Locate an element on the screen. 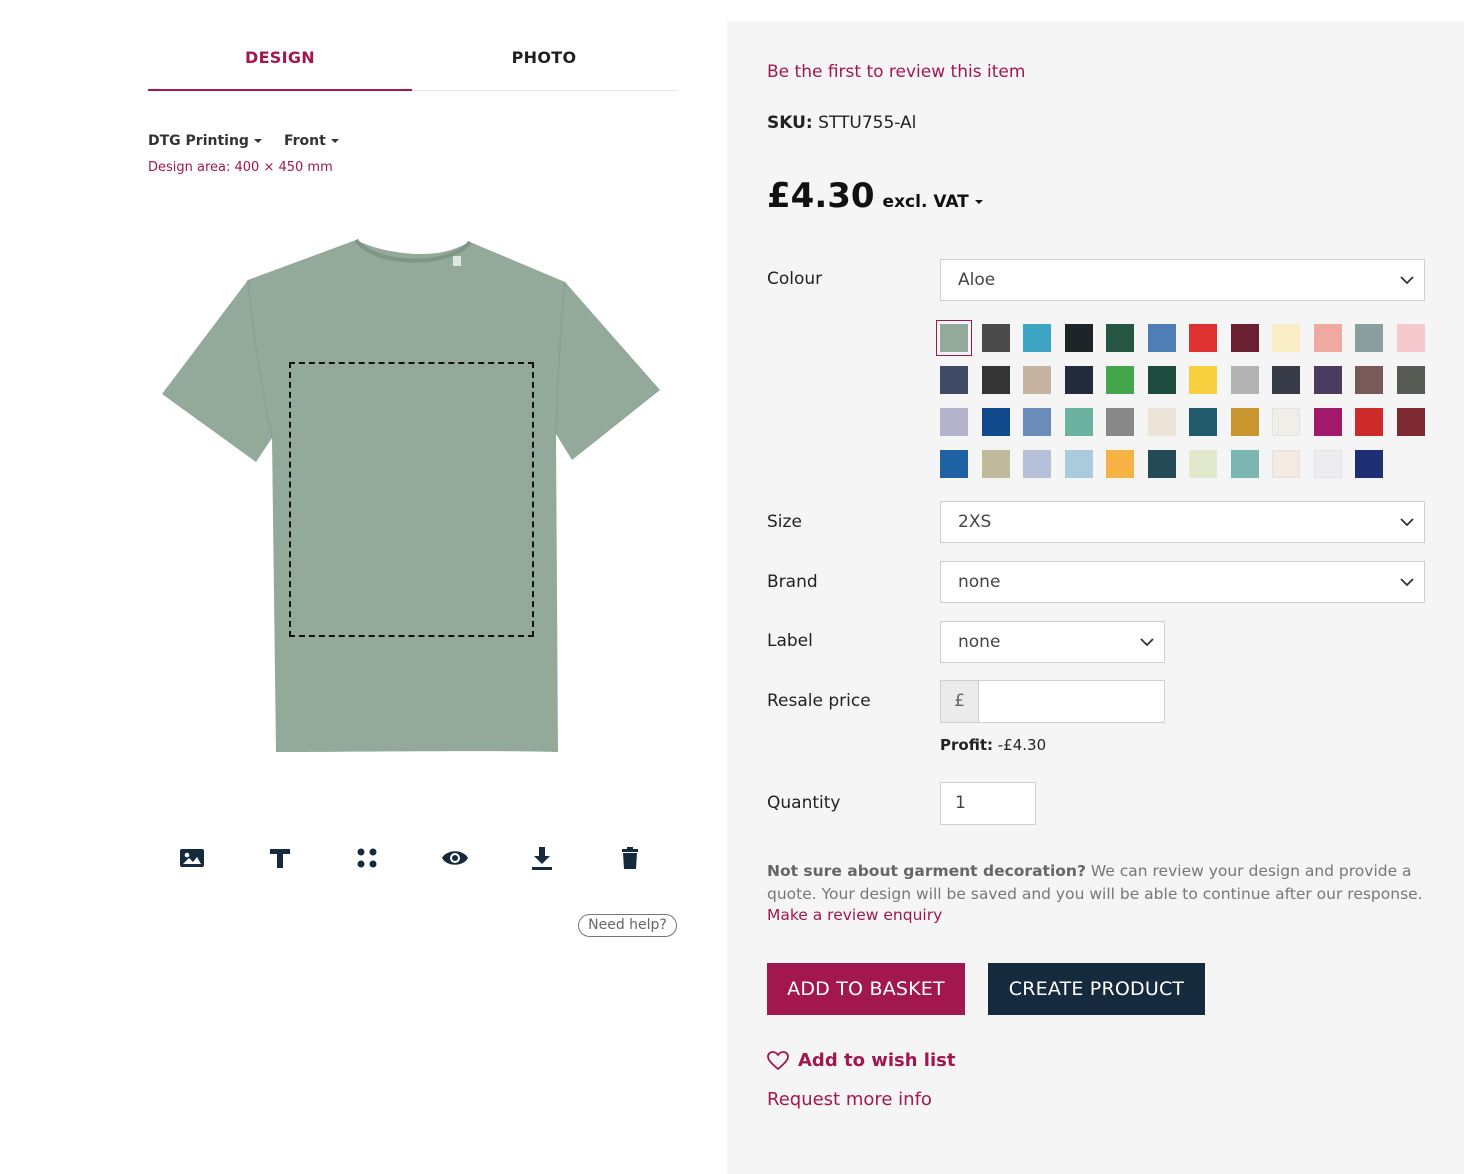  review-link: Be the first to review this item is located at coordinates (896, 72).